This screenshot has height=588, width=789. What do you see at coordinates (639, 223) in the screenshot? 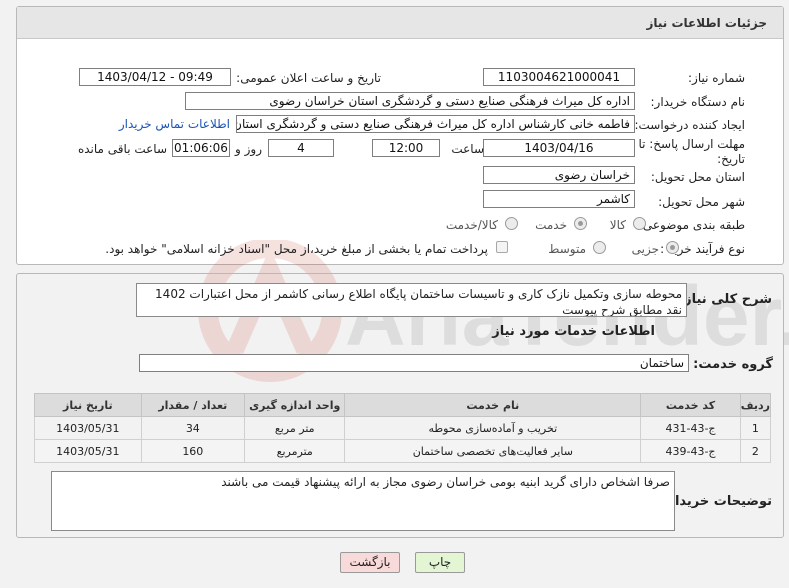
I see `category-radio-goods` at bounding box center [639, 223].